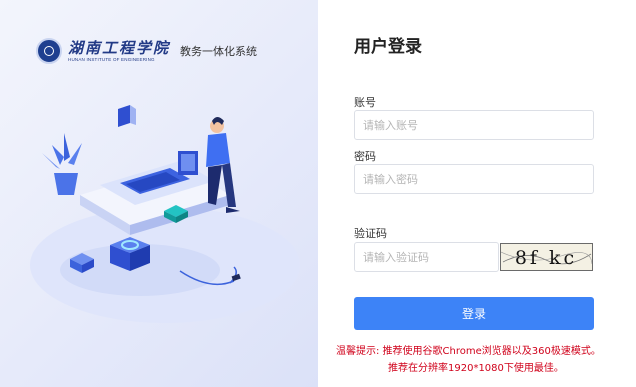 Image resolution: width=636 pixels, height=387 pixels. What do you see at coordinates (474, 179) in the screenshot?
I see `password-input` at bounding box center [474, 179].